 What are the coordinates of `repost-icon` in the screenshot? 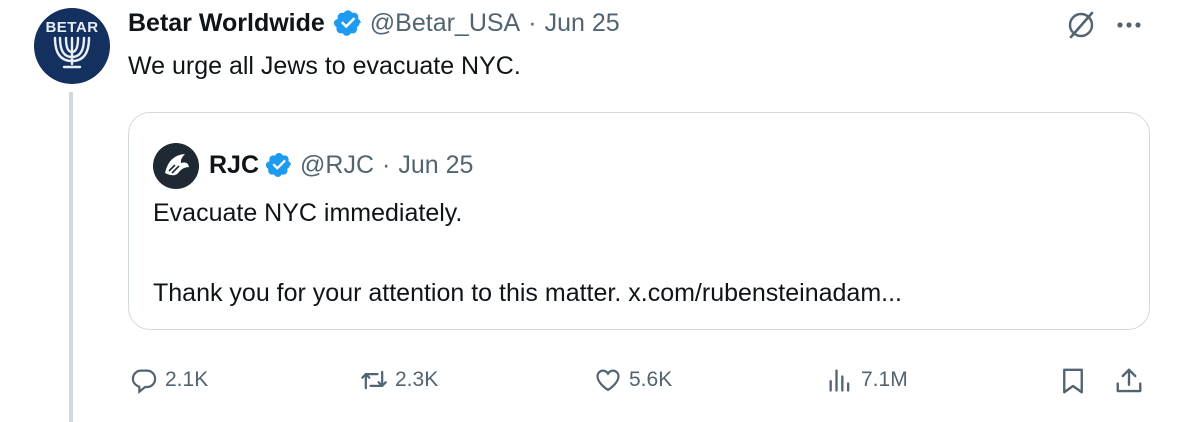 It's located at (374, 380).